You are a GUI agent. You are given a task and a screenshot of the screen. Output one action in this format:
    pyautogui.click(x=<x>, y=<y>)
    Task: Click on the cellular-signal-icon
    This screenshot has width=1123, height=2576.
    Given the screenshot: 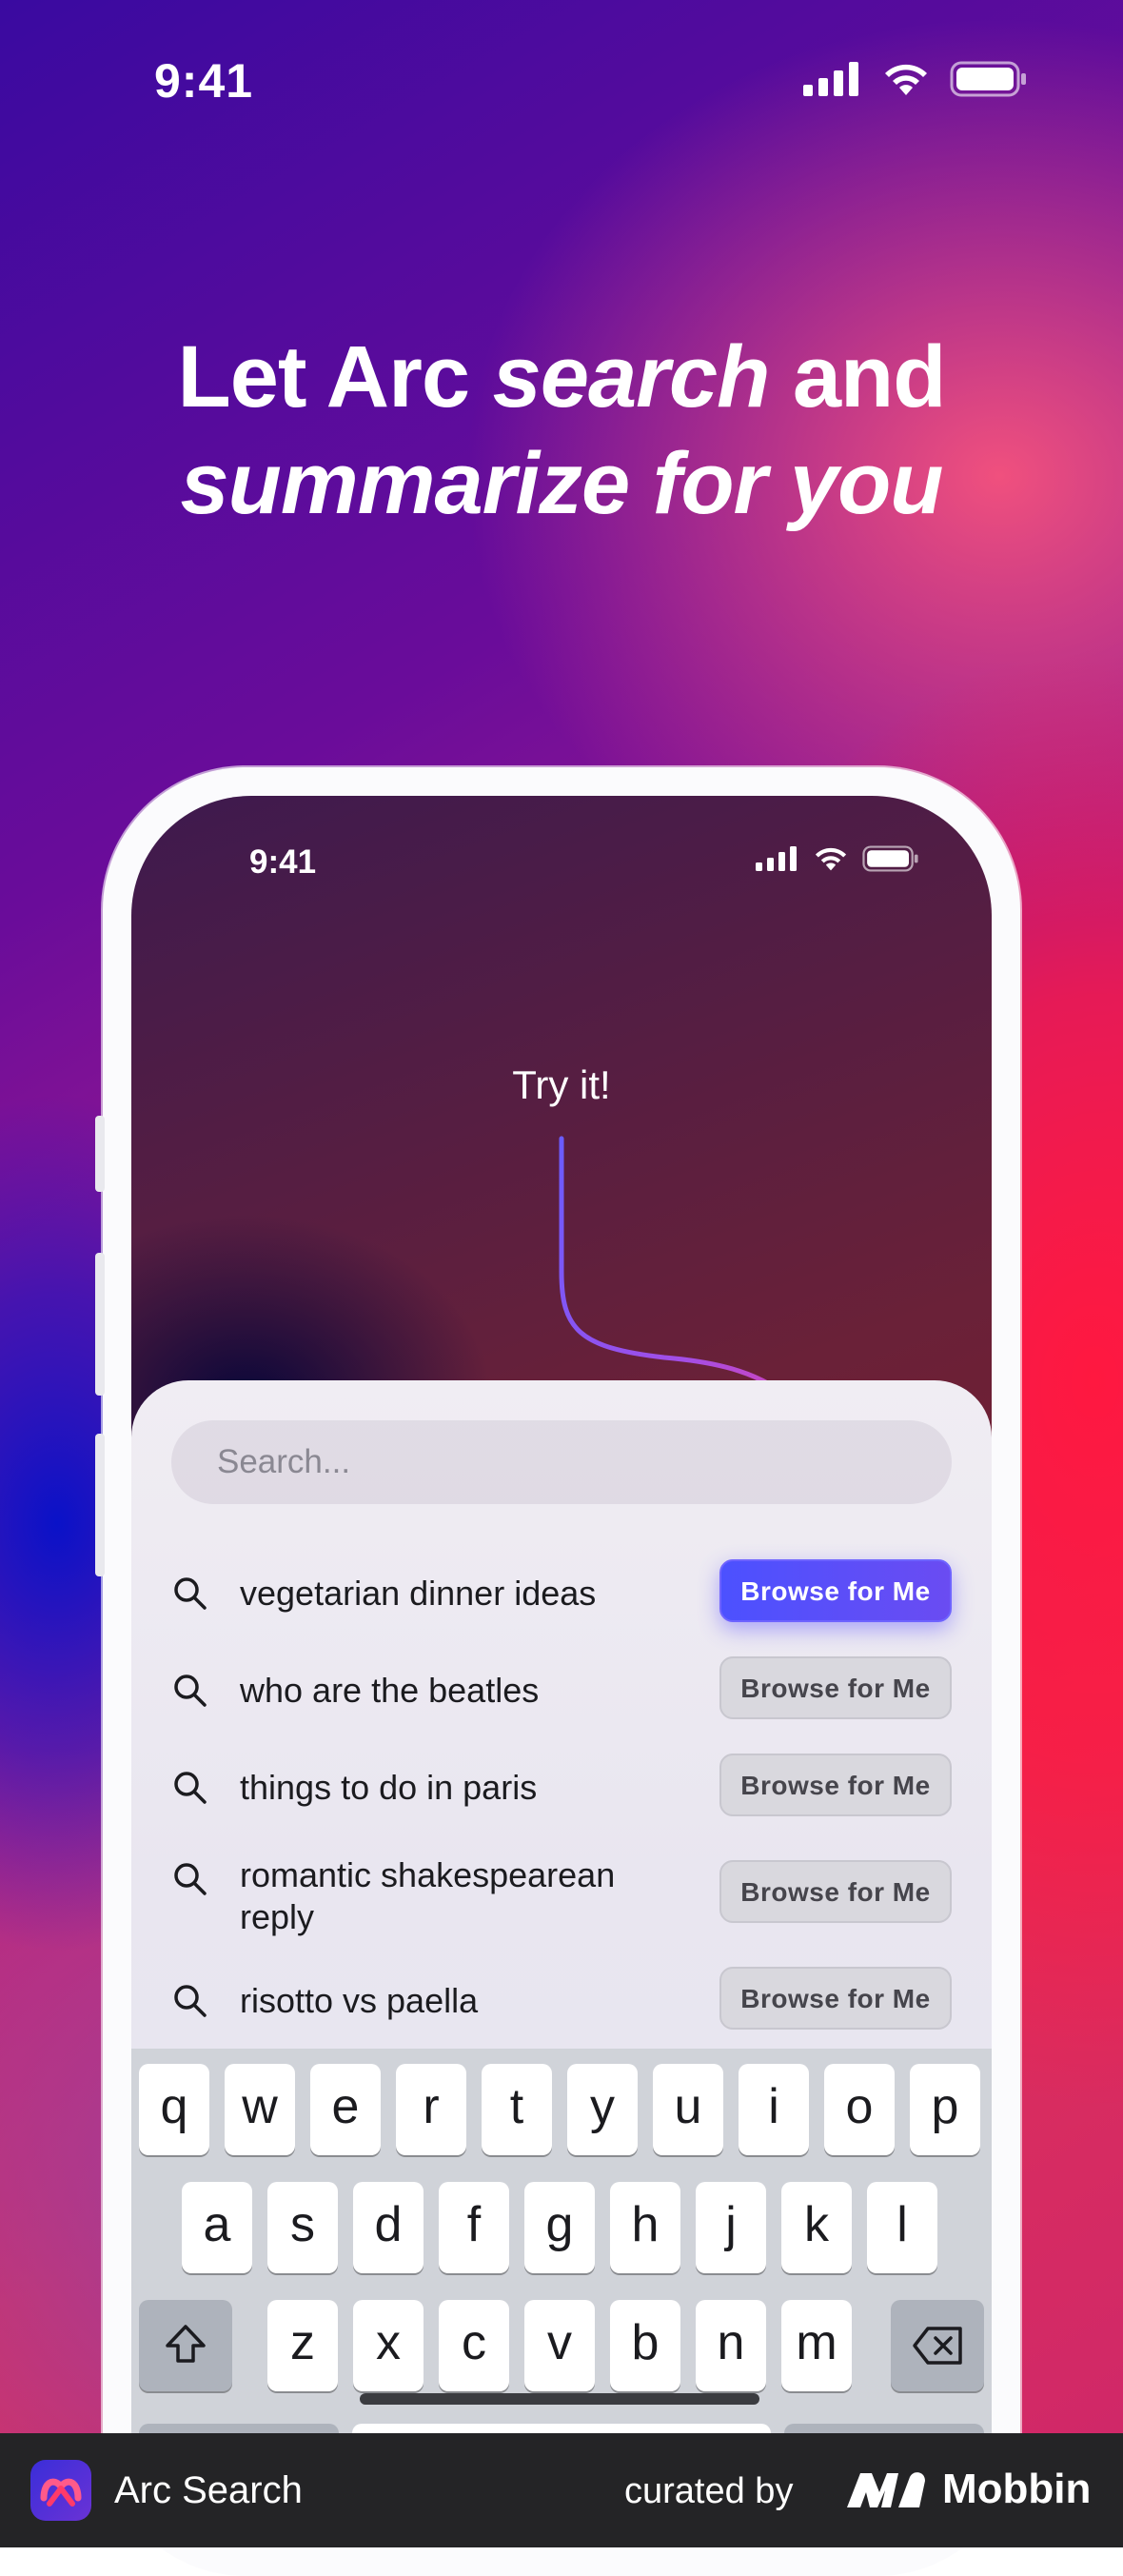 What is the action you would take?
    pyautogui.click(x=830, y=79)
    